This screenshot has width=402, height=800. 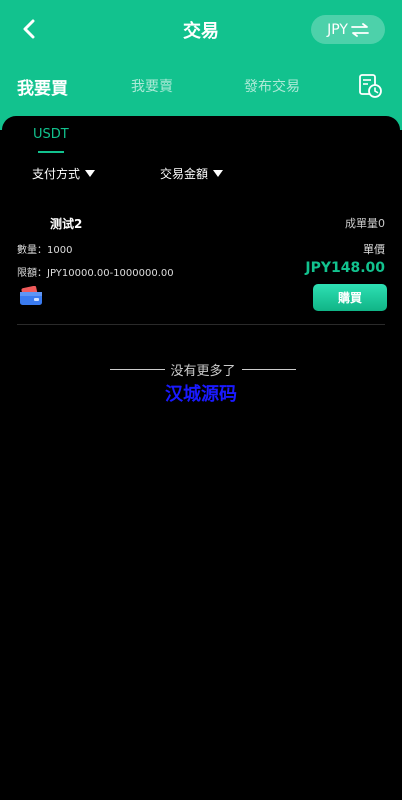 I want to click on payment-method-filter: 支付方式, so click(x=64, y=173).